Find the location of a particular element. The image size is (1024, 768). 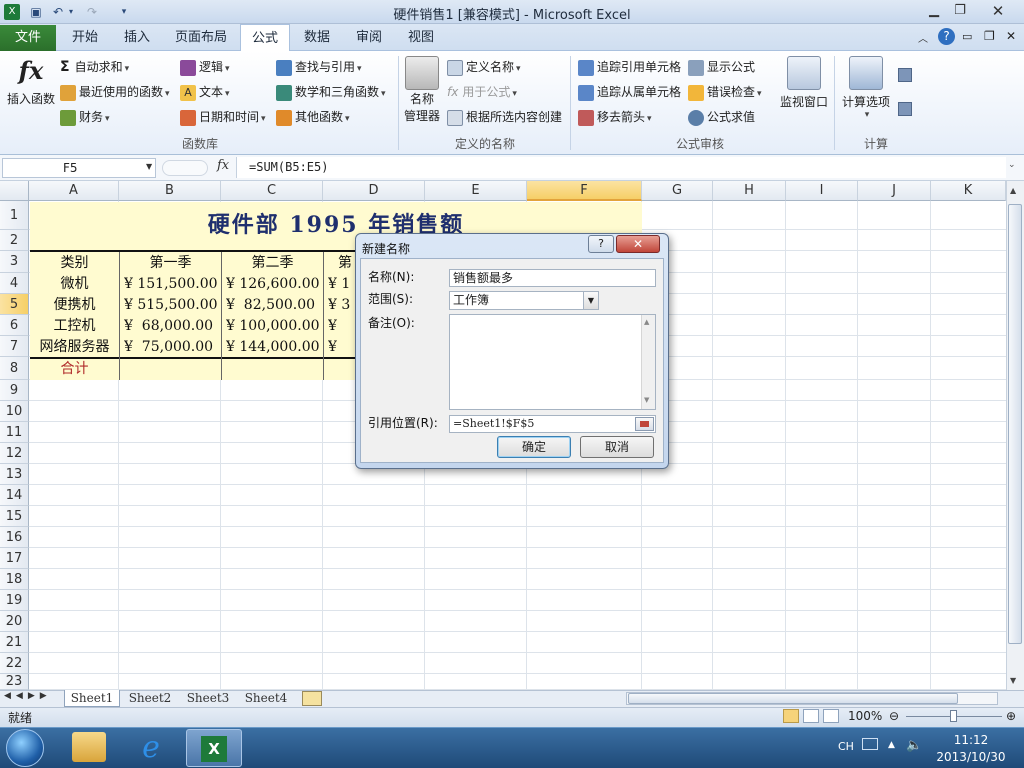

tab-home: 开始 is located at coordinates (85, 37).